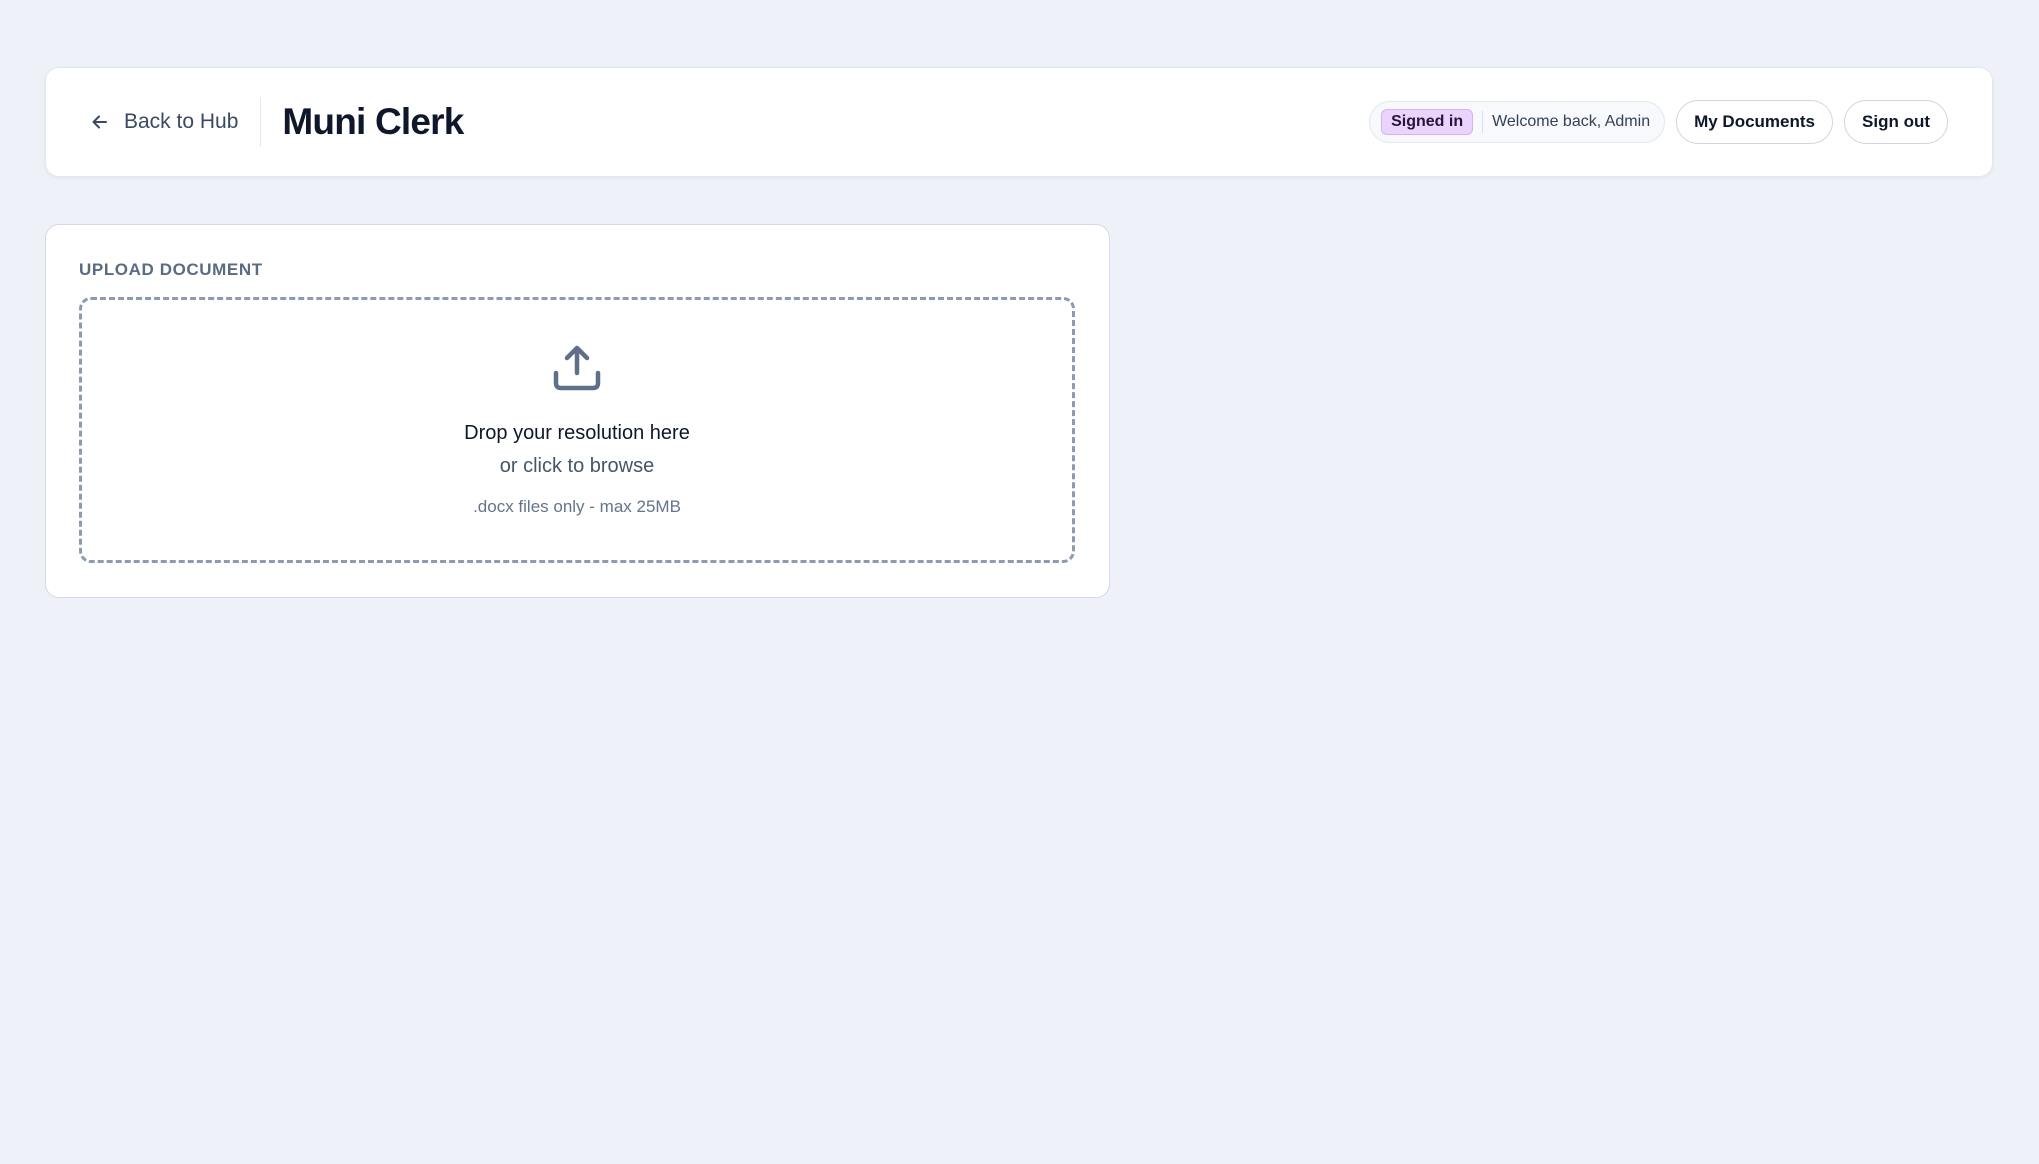 The width and height of the screenshot is (2039, 1164). I want to click on page-title: Muni Clerk, so click(373, 121).